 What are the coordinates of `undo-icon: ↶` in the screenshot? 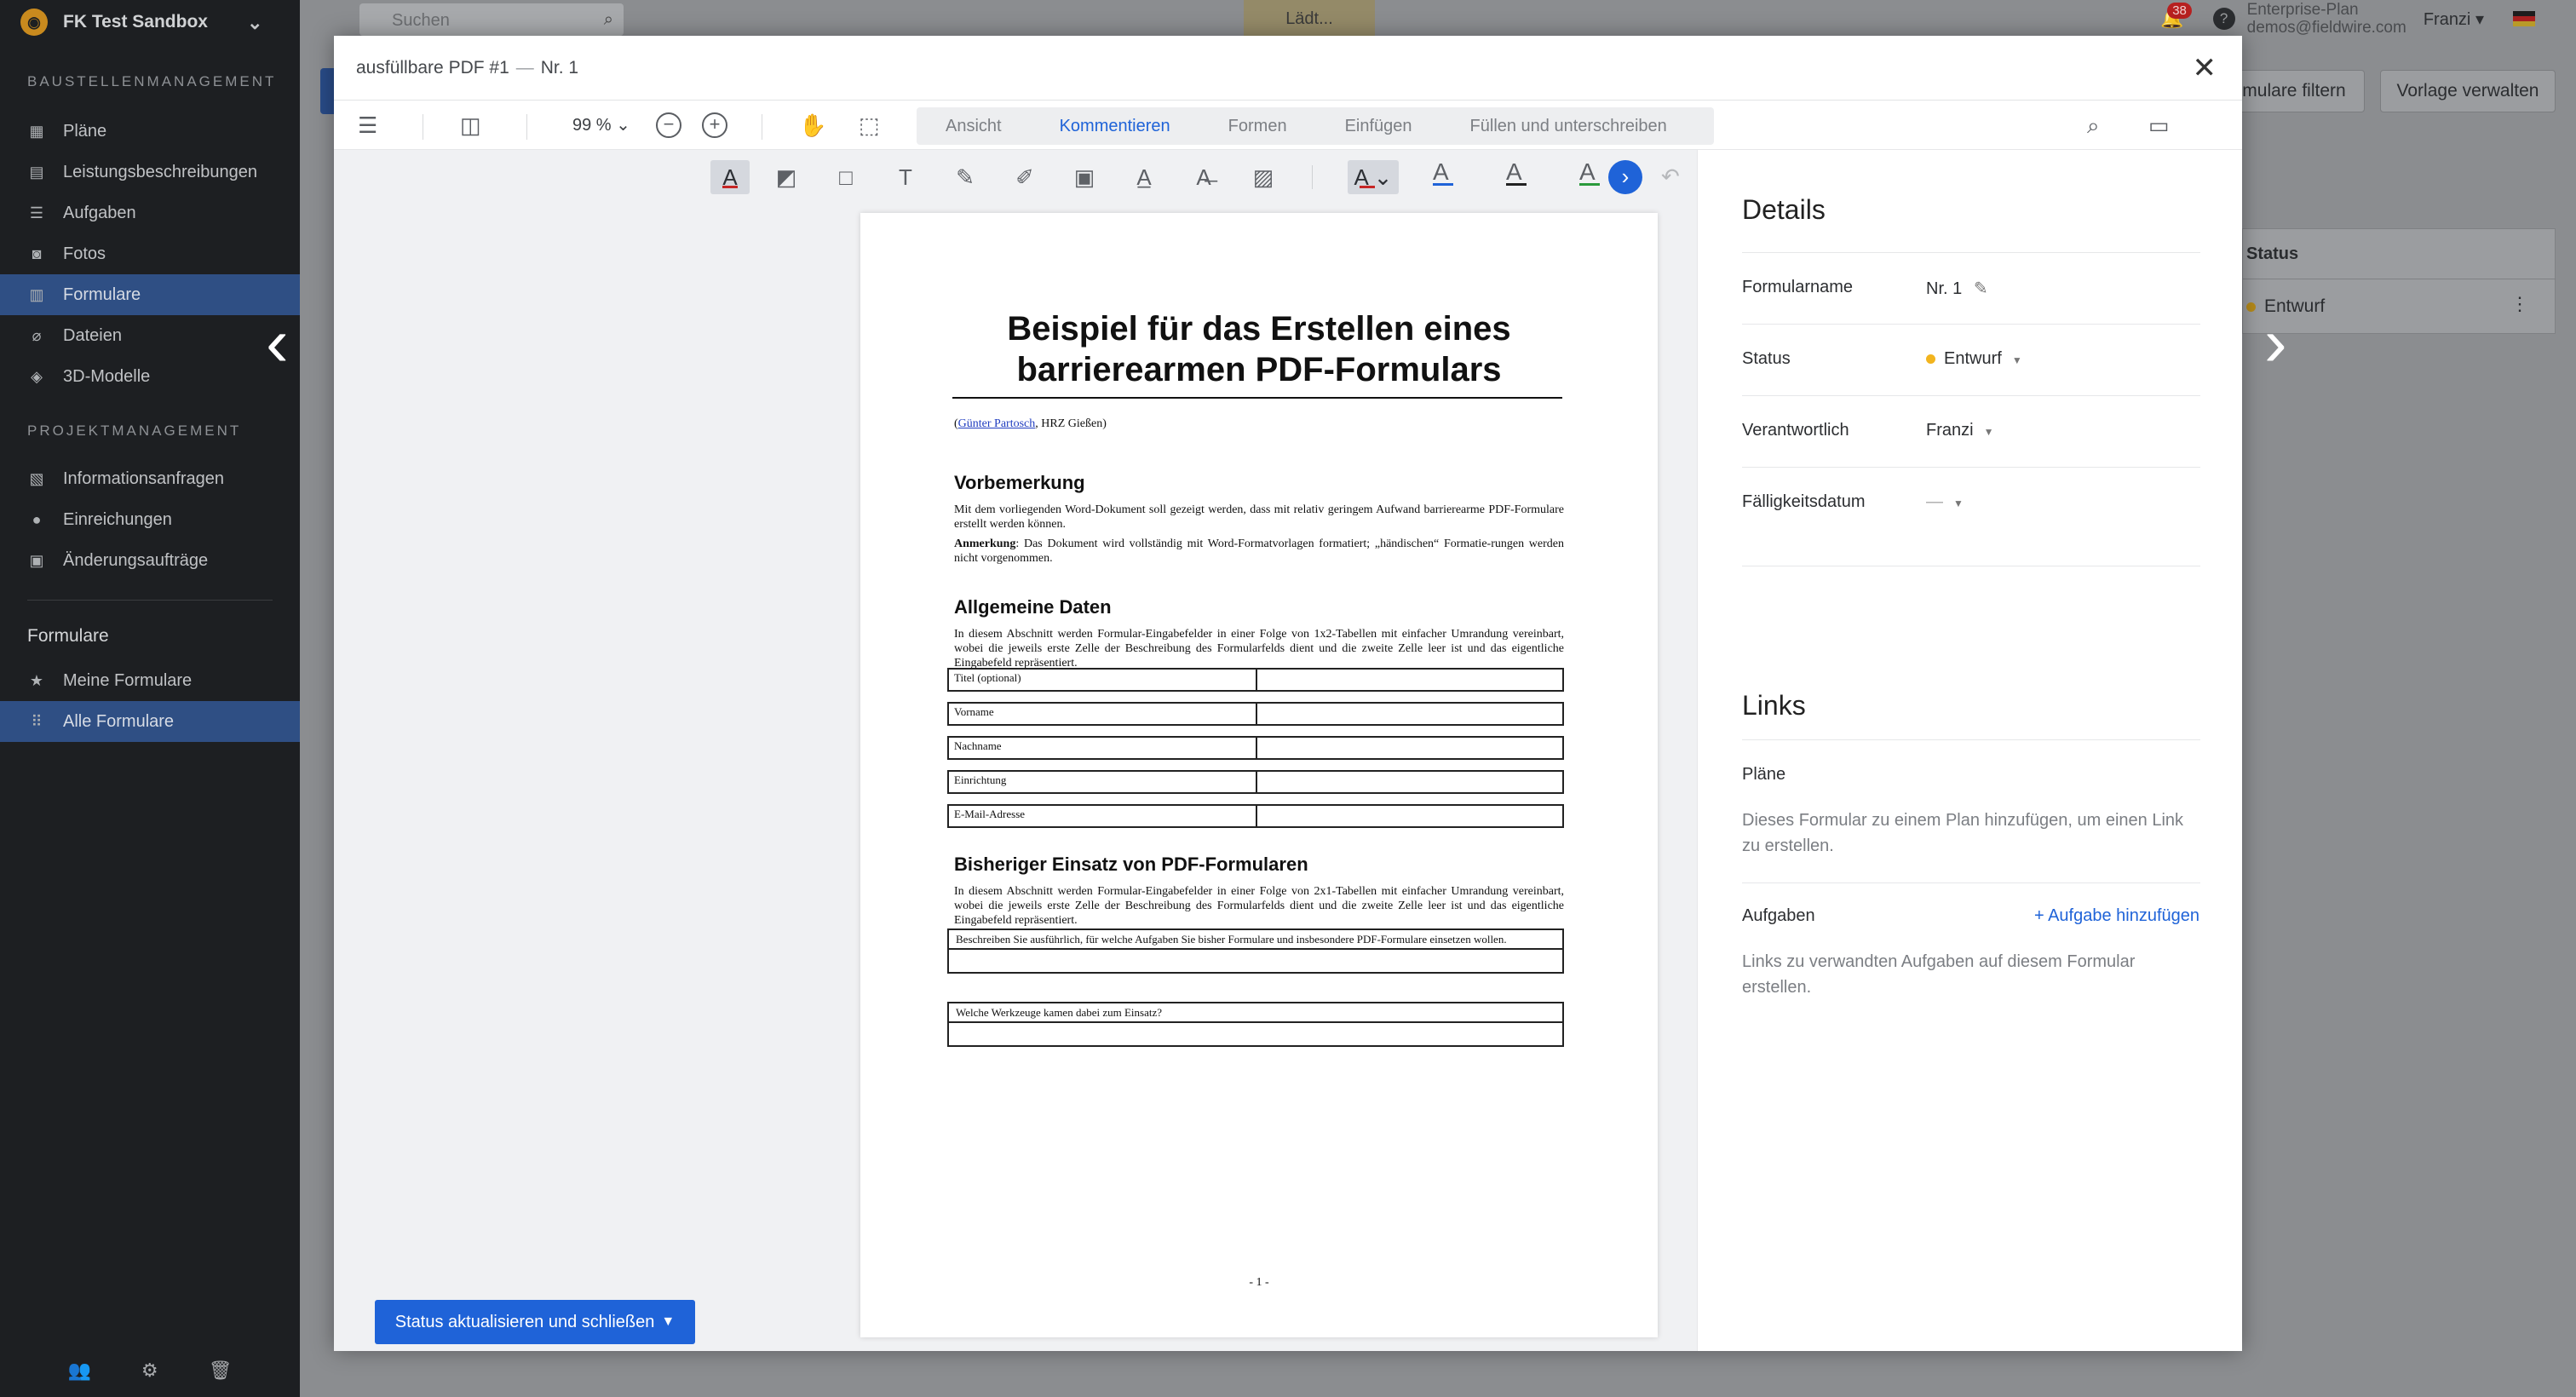 It's located at (1671, 177).